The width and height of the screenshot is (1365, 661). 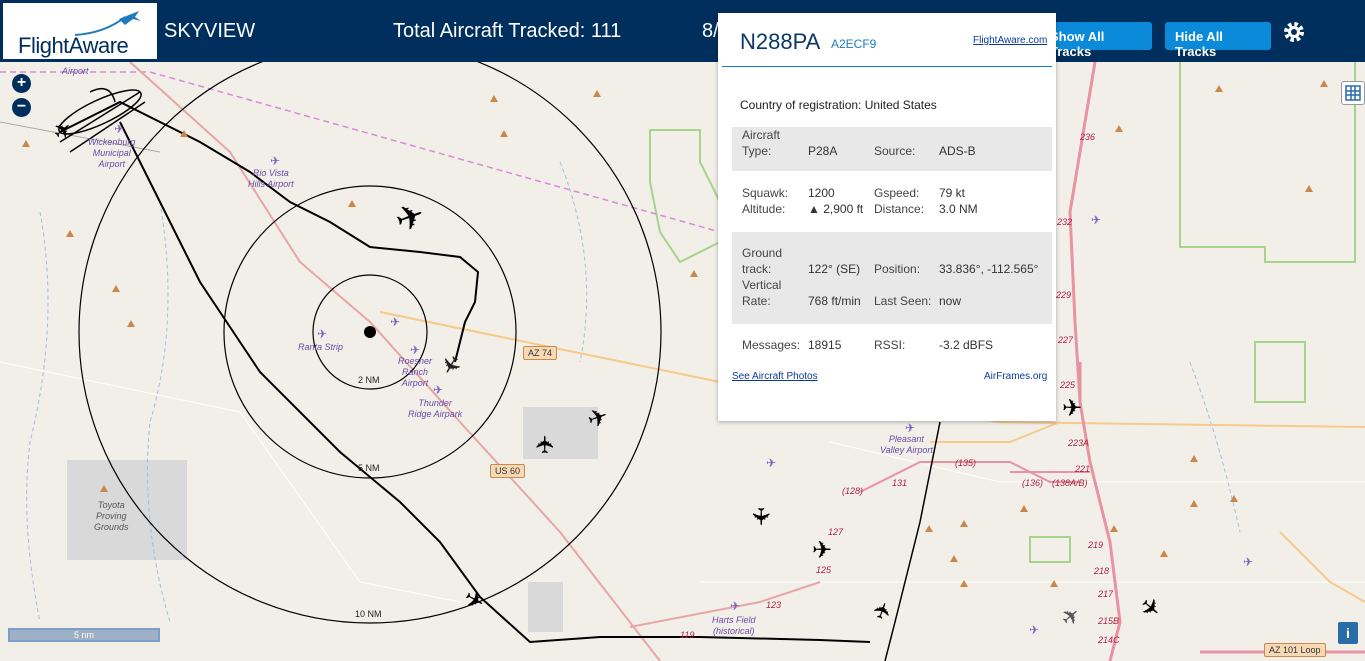 I want to click on range-label-10nm: 10 NM, so click(x=368, y=614).